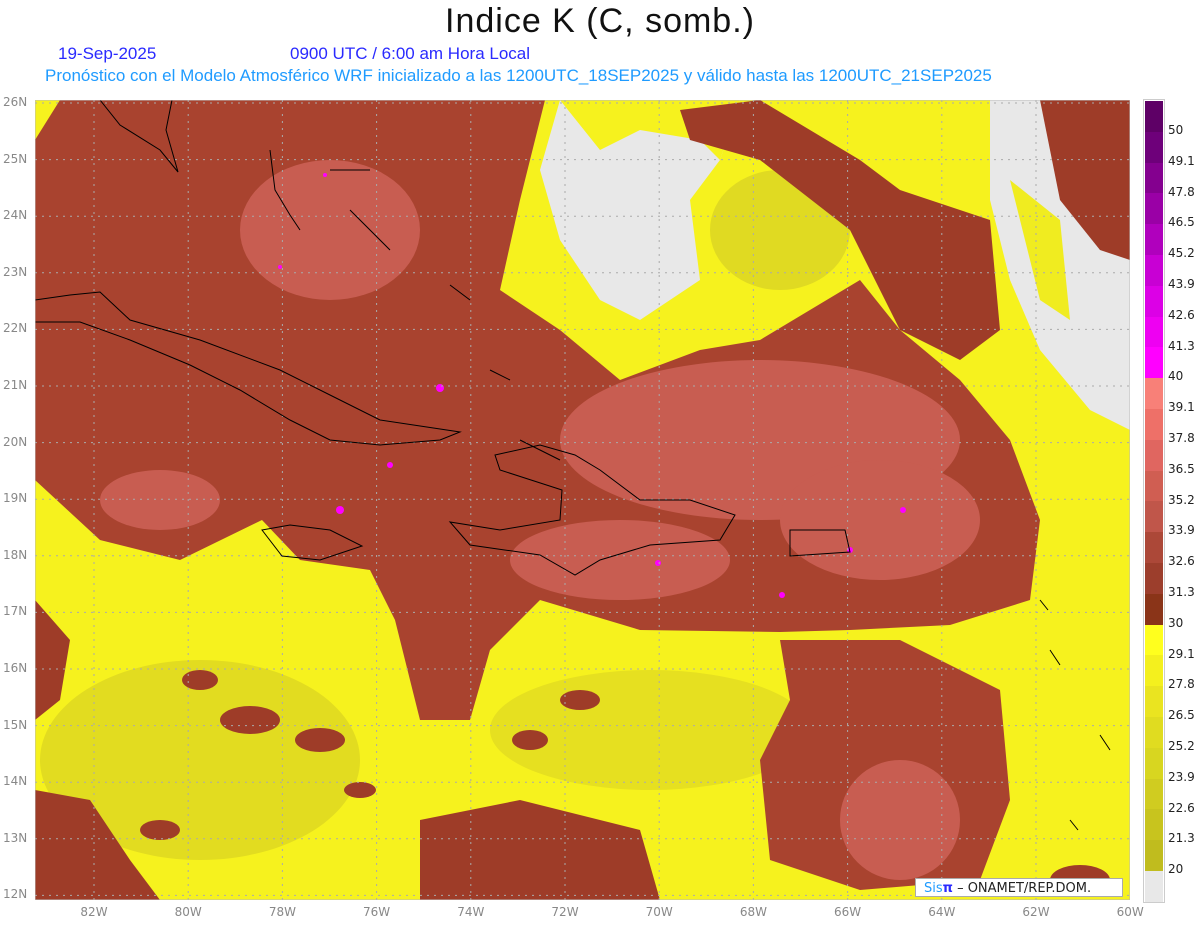 This screenshot has height=927, width=1200. I want to click on lat-label: 16N, so click(15, 668).